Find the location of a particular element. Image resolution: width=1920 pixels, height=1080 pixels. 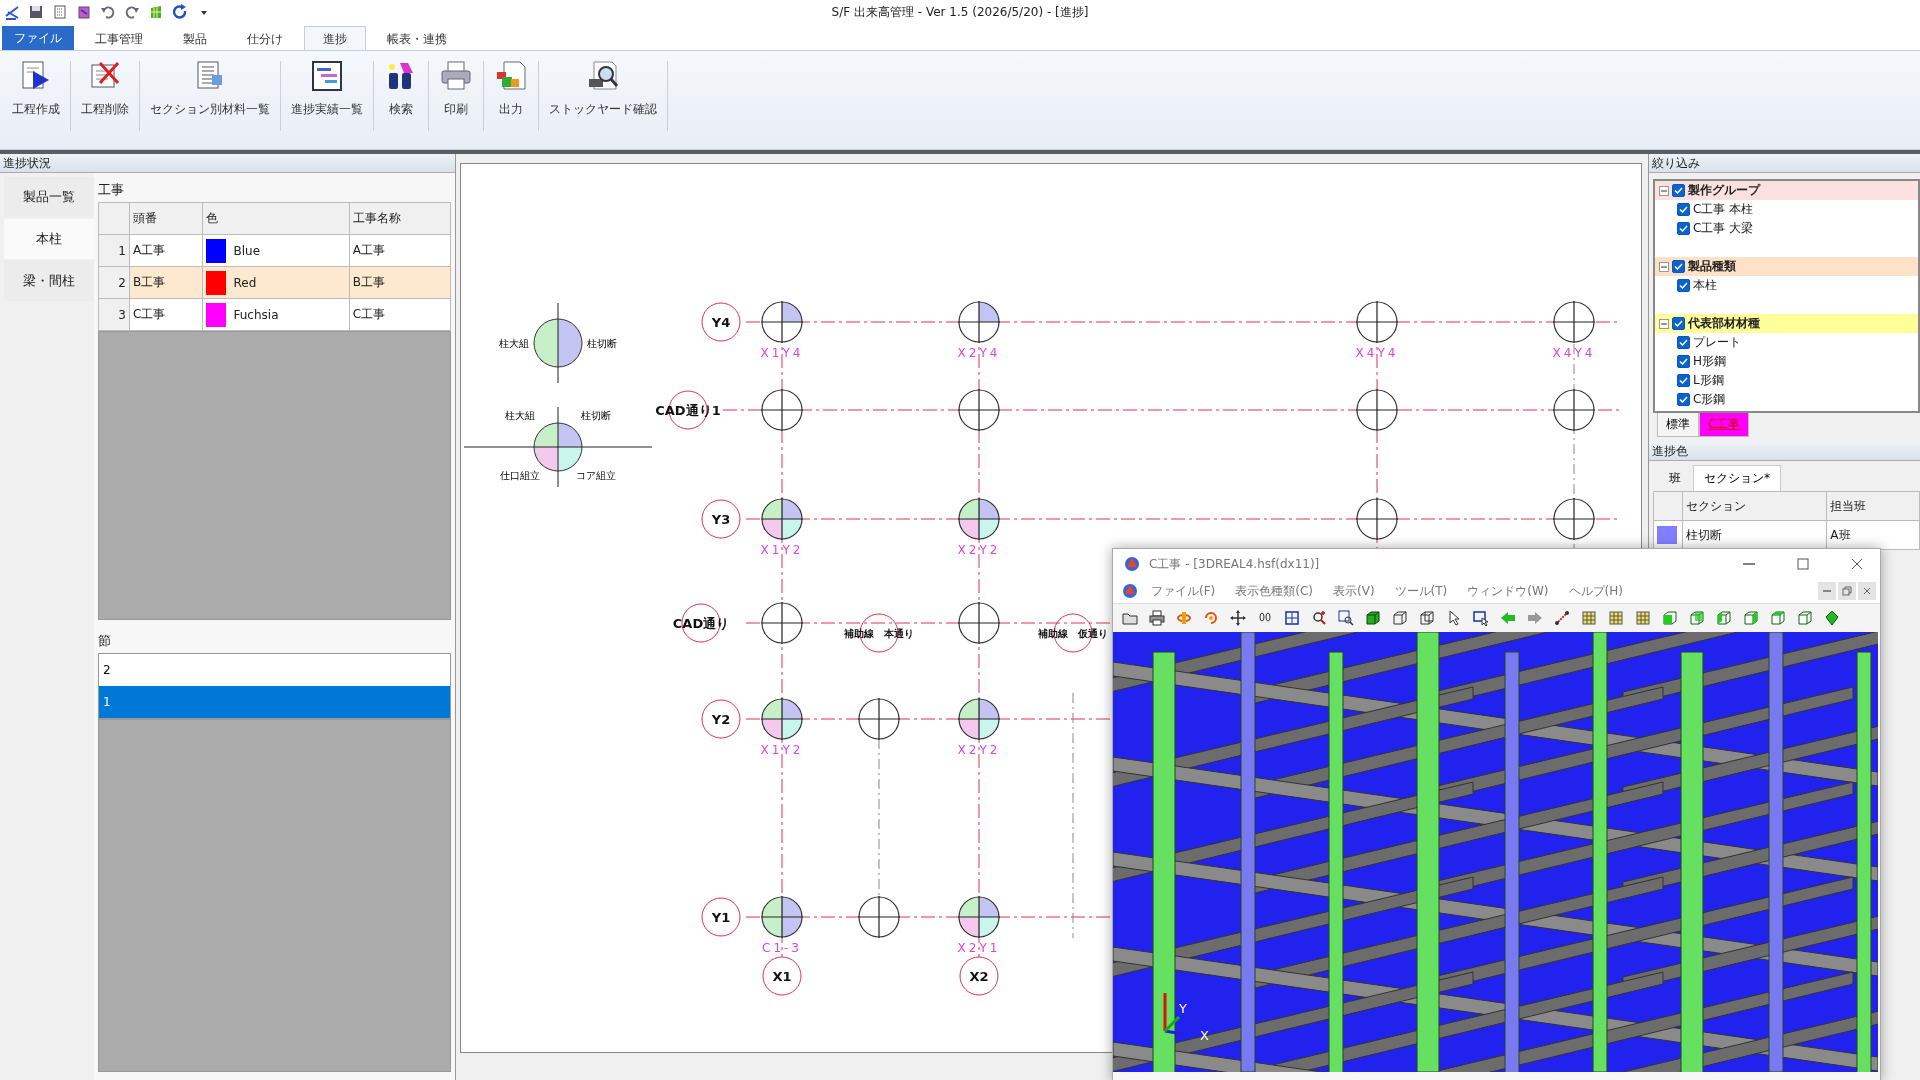

pointer-icon is located at coordinates (1454, 618).